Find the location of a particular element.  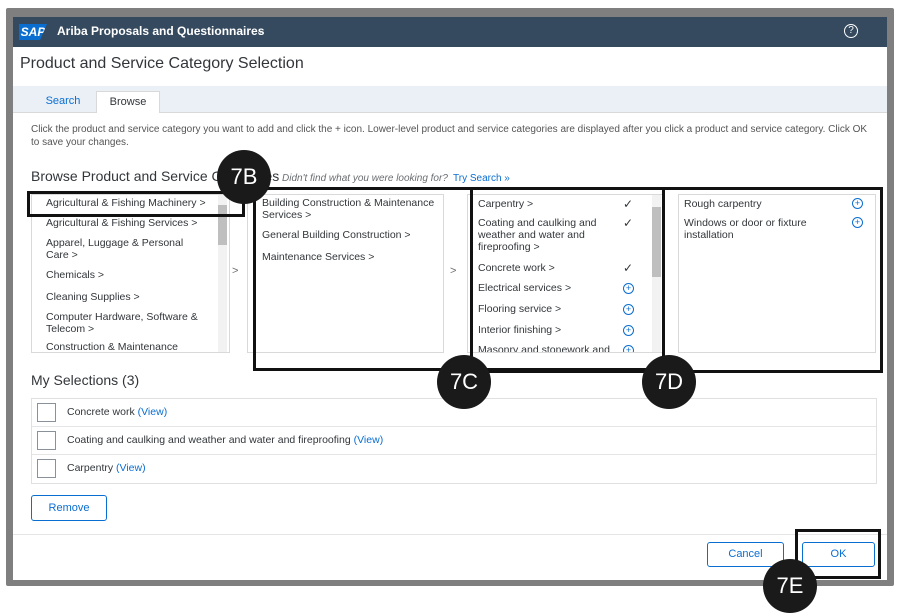

list-item: Construction & Maintenance is located at coordinates (112, 346).